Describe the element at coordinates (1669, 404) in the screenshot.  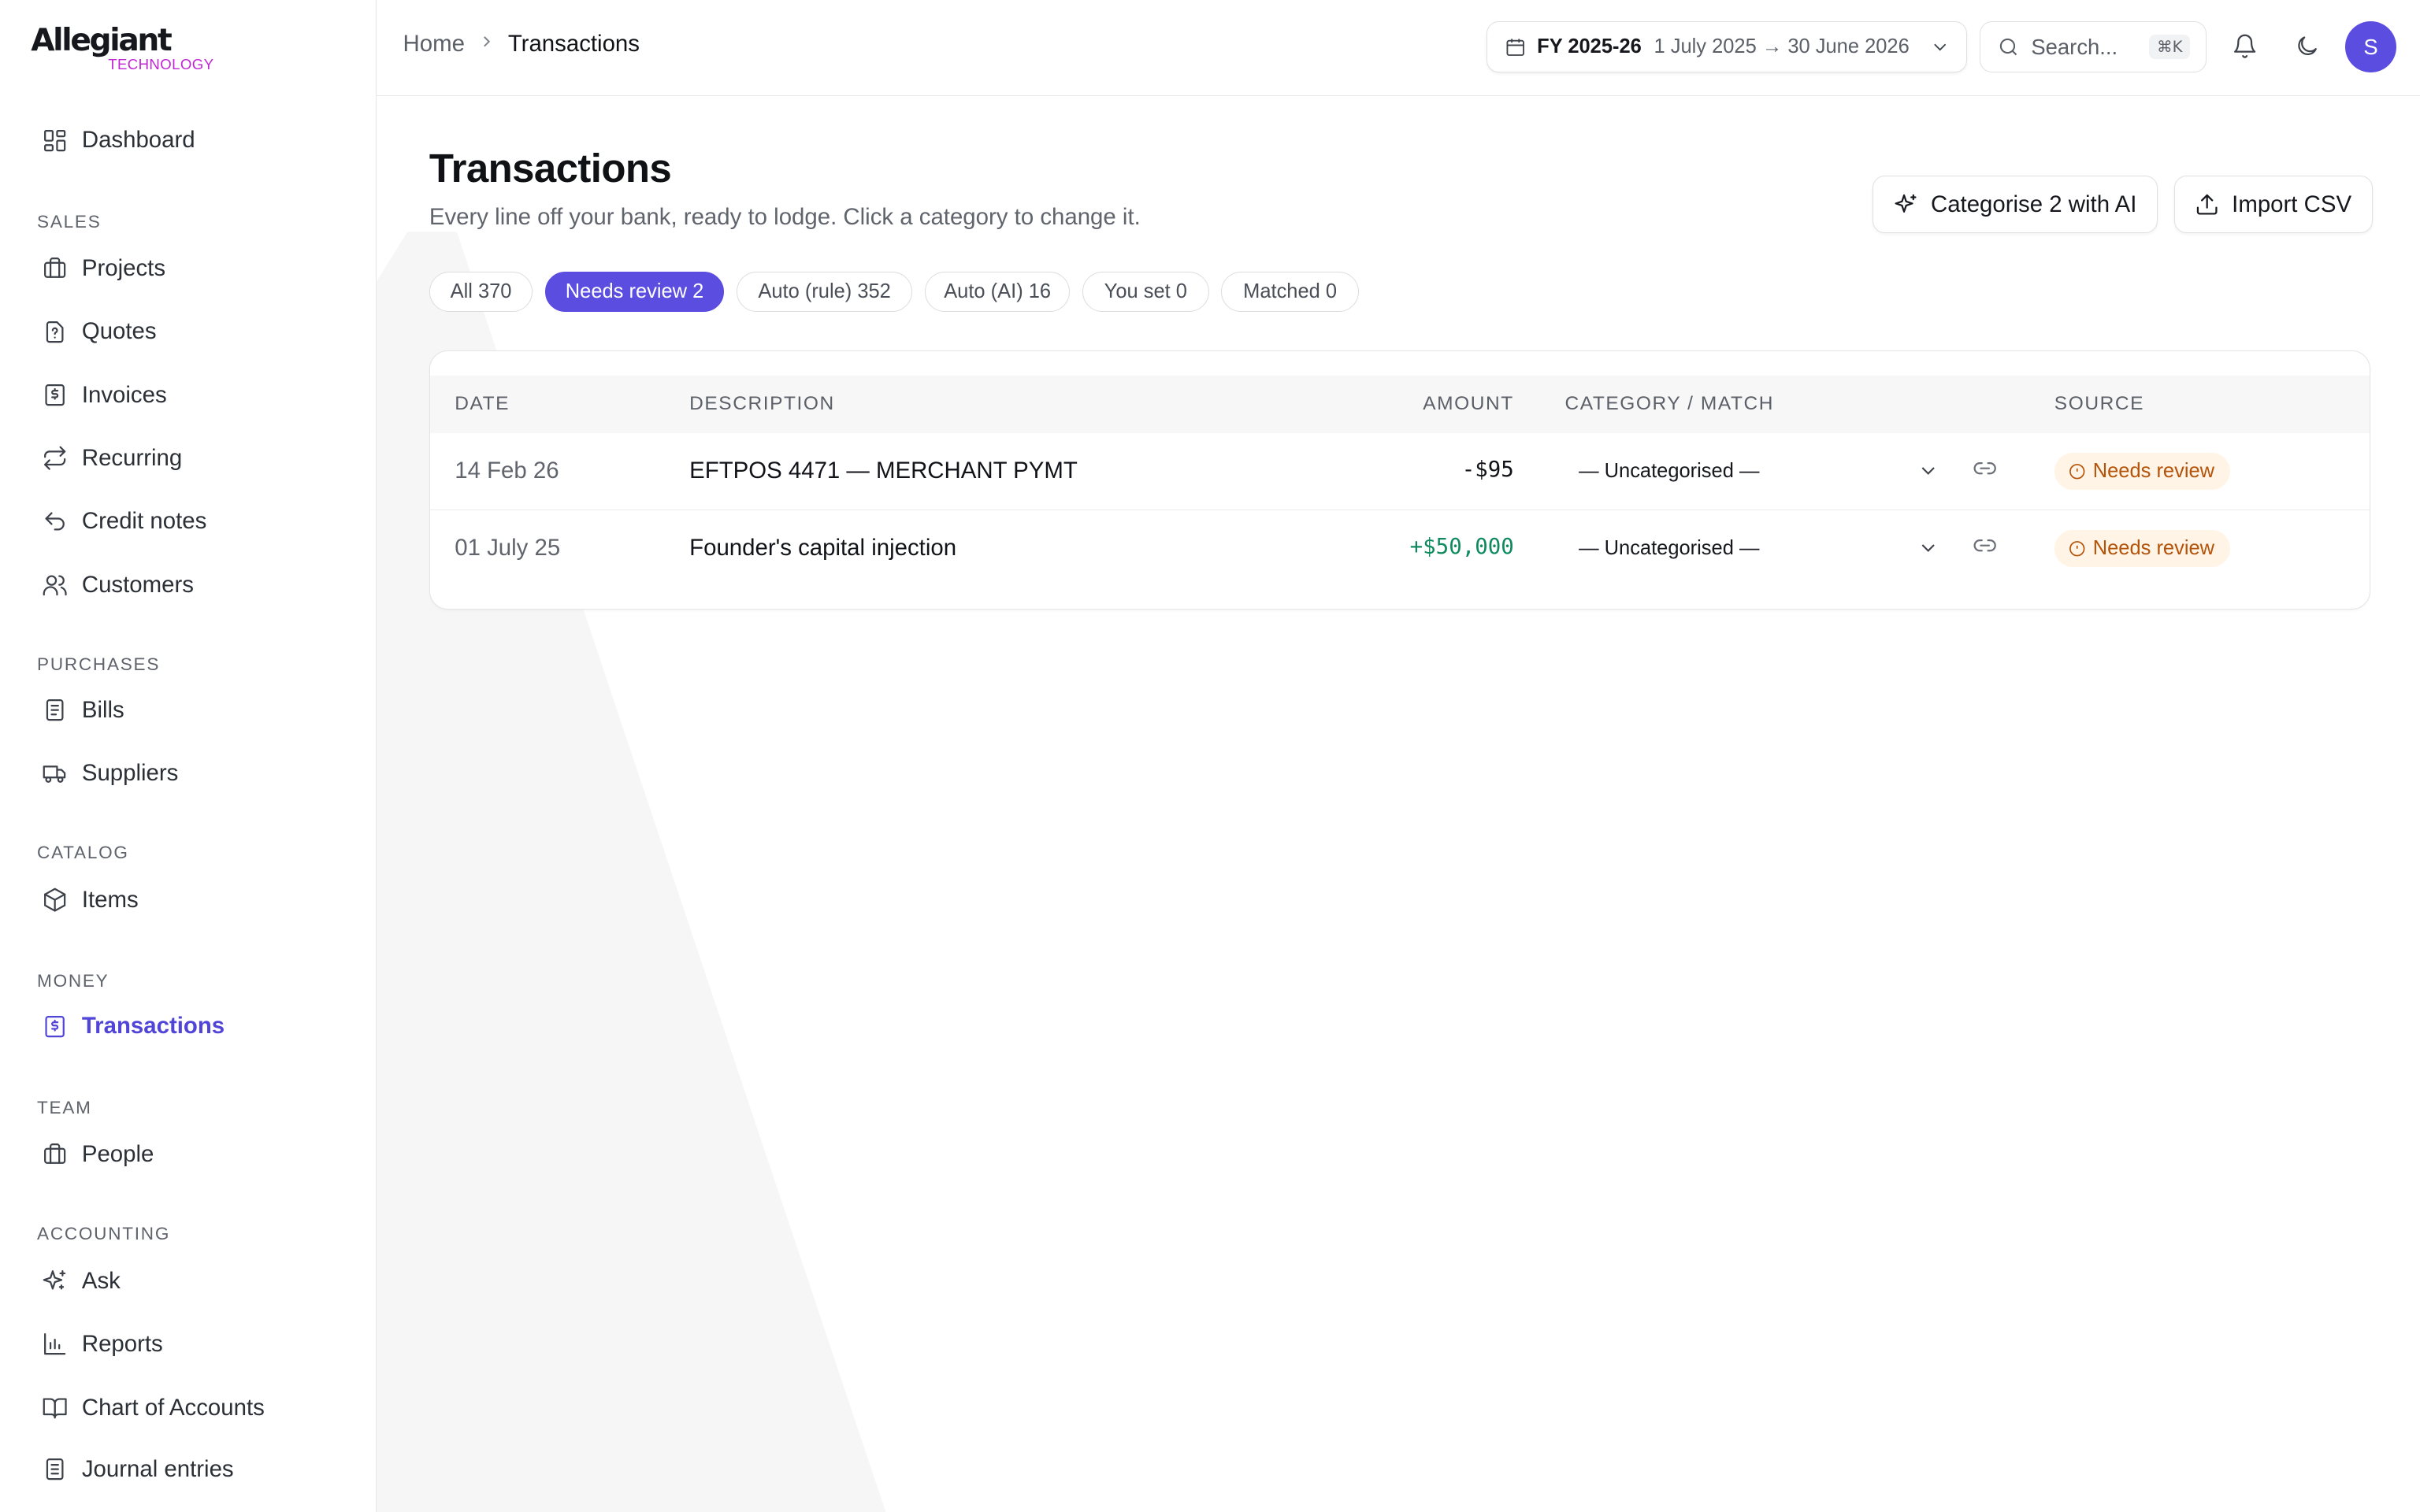
I see `column-category: CATEGORY / MATCH` at that location.